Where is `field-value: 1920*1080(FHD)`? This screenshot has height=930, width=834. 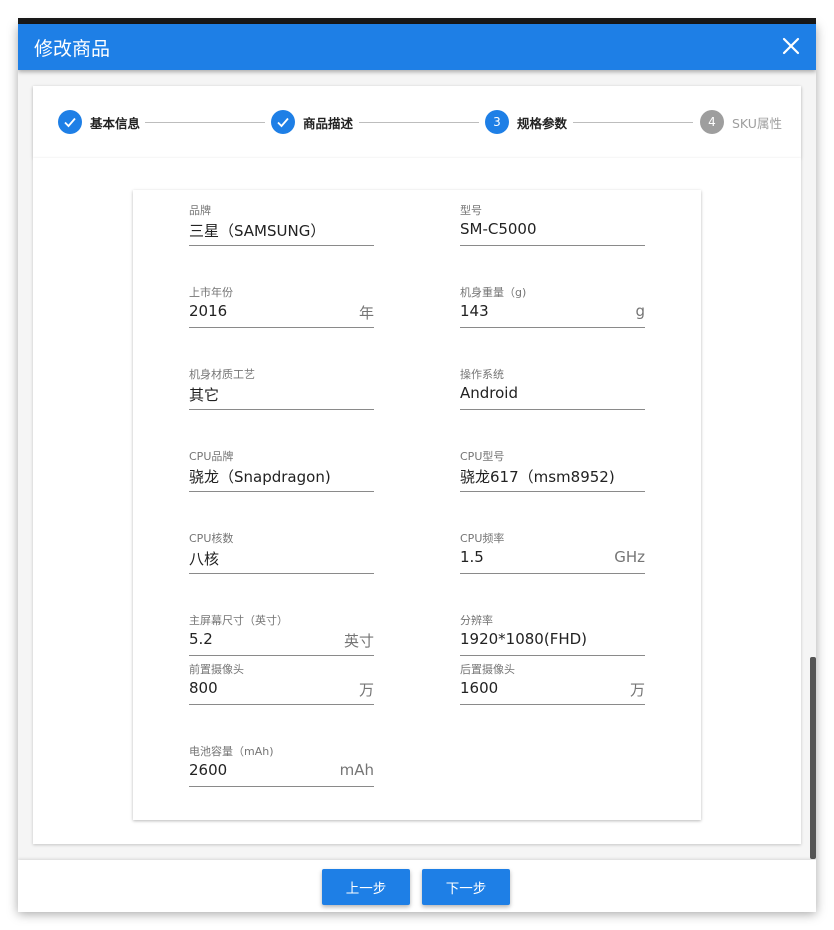 field-value: 1920*1080(FHD) is located at coordinates (524, 639).